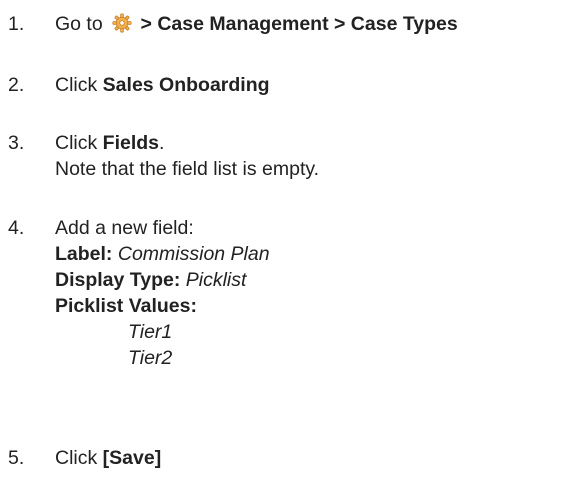 The height and width of the screenshot is (485, 584). Describe the element at coordinates (299, 24) in the screenshot. I see `menu-path: > Case Management > Case Types` at that location.